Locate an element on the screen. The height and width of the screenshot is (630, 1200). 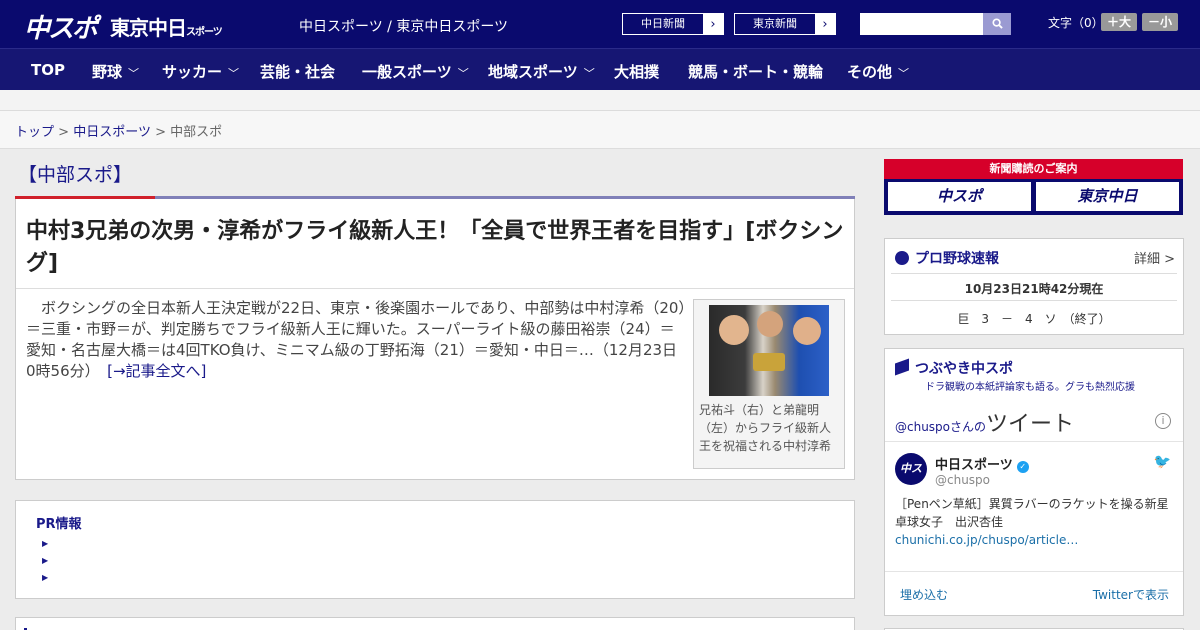
search-button is located at coordinates (997, 24).